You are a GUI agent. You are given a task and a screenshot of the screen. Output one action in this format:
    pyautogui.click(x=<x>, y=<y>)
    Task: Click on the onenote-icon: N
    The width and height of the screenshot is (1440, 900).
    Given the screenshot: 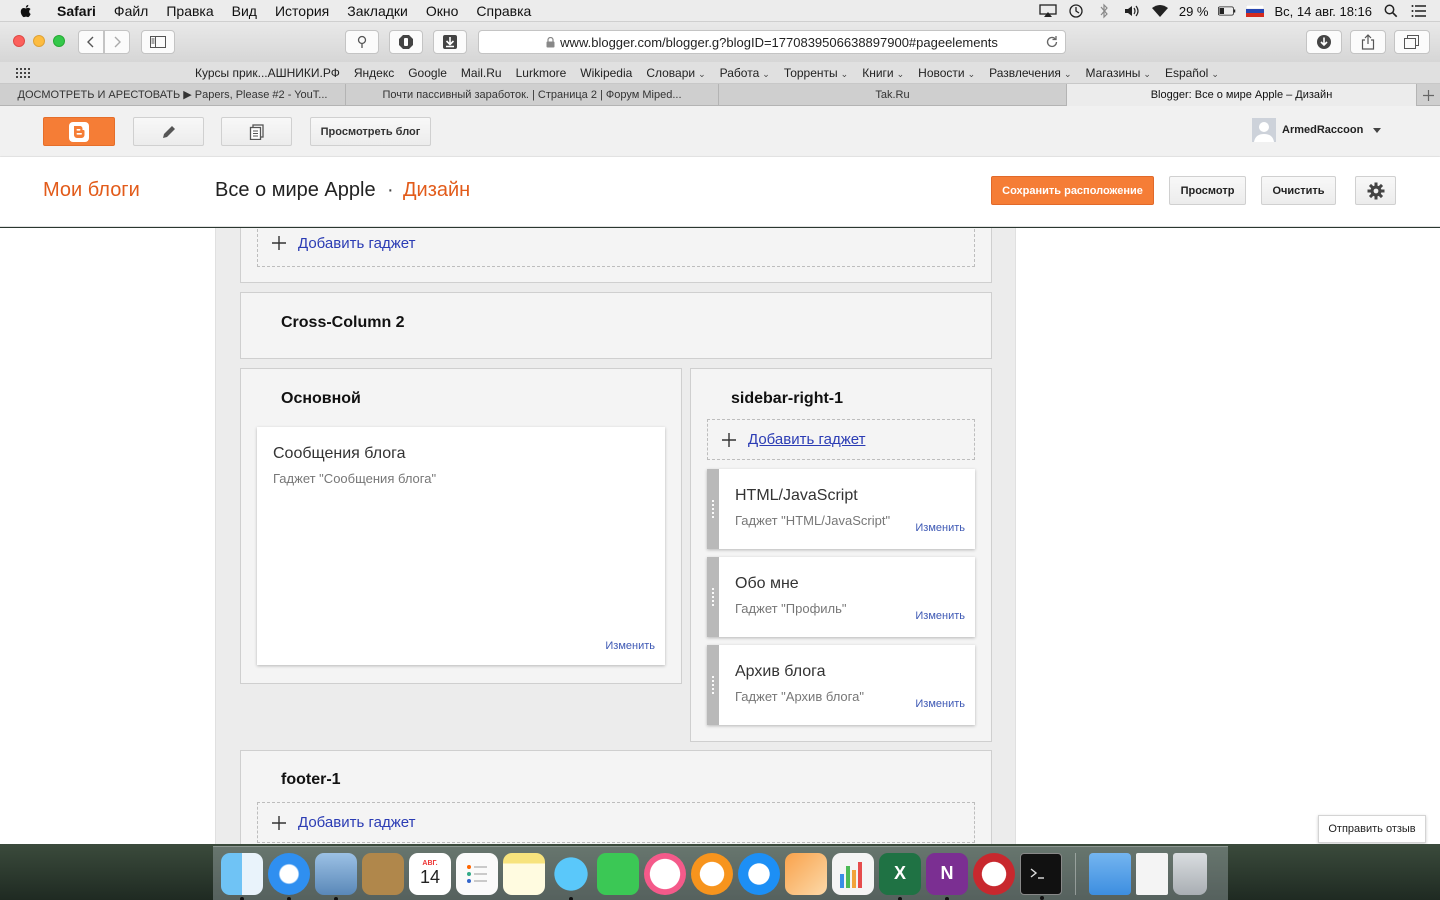 What is the action you would take?
    pyautogui.click(x=947, y=876)
    